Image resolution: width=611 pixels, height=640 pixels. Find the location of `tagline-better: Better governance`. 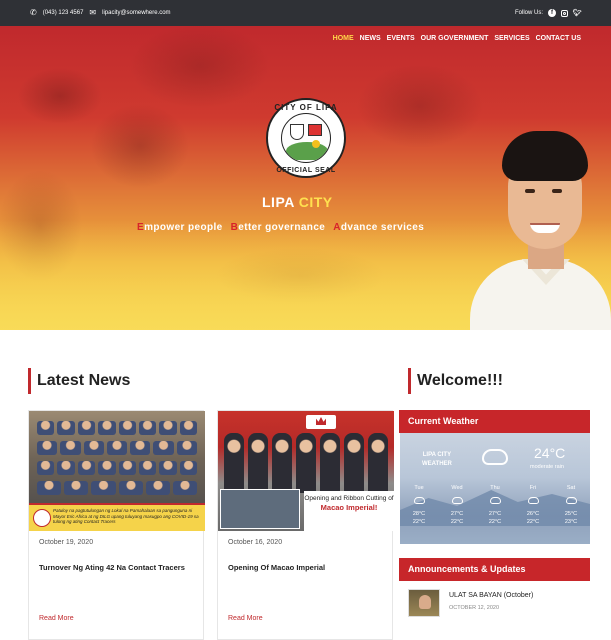

tagline-better: Better governance is located at coordinates (278, 227).